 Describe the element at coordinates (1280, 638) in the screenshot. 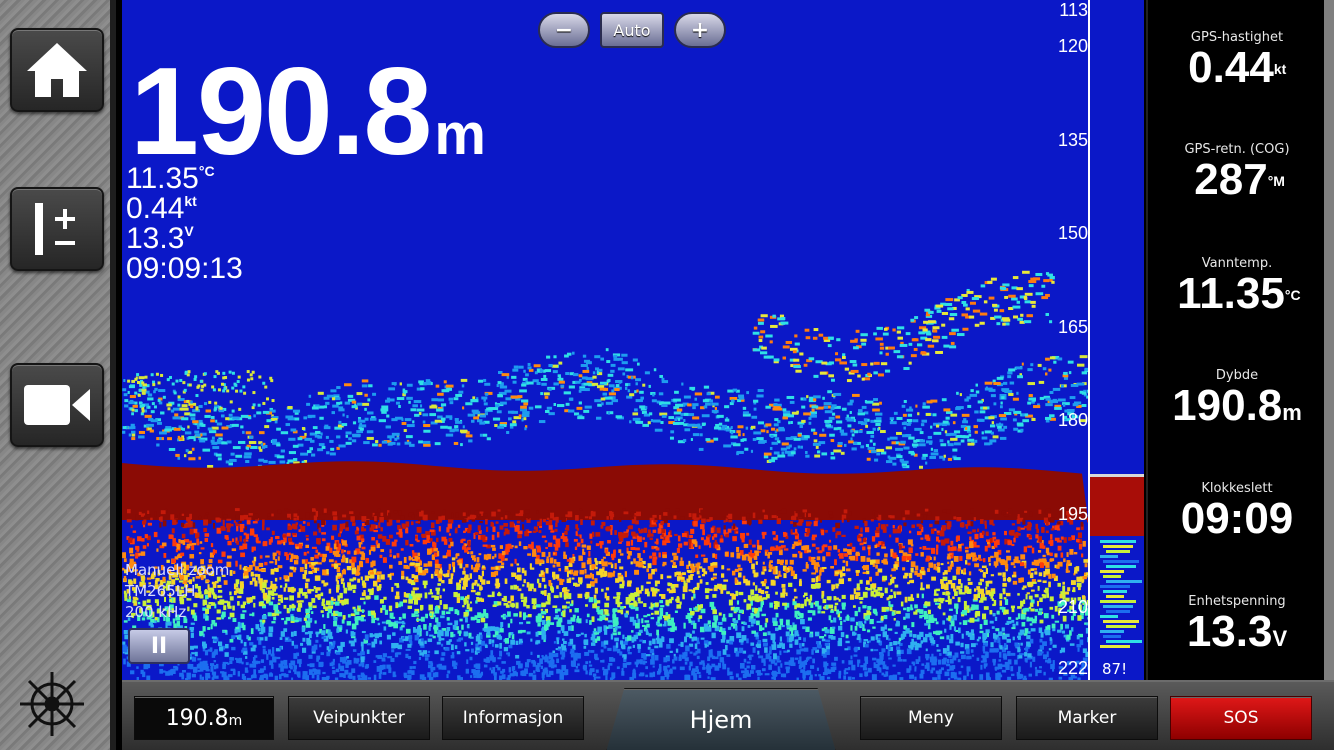

I see `voltage-field-unit: V` at that location.